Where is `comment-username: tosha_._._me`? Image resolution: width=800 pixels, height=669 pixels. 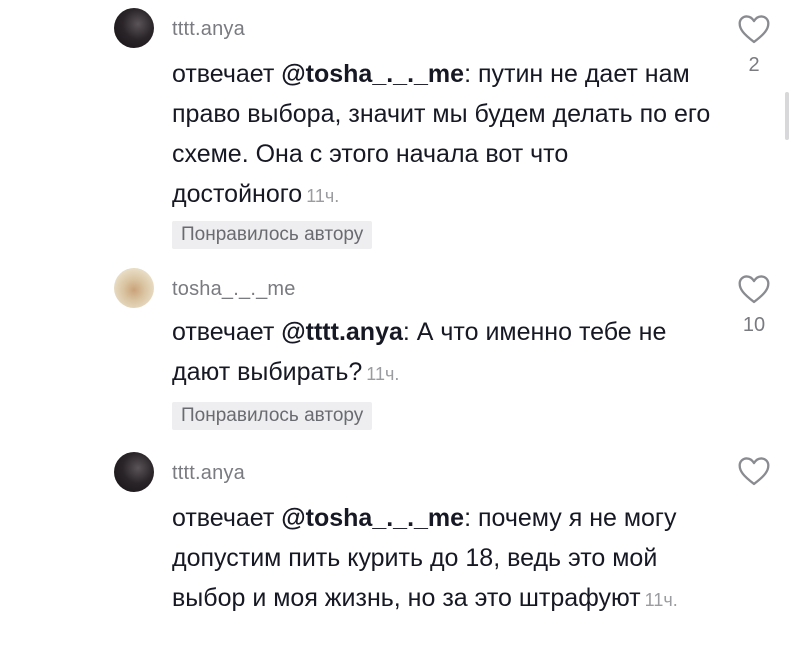 comment-username: tosha_._._me is located at coordinates (234, 289).